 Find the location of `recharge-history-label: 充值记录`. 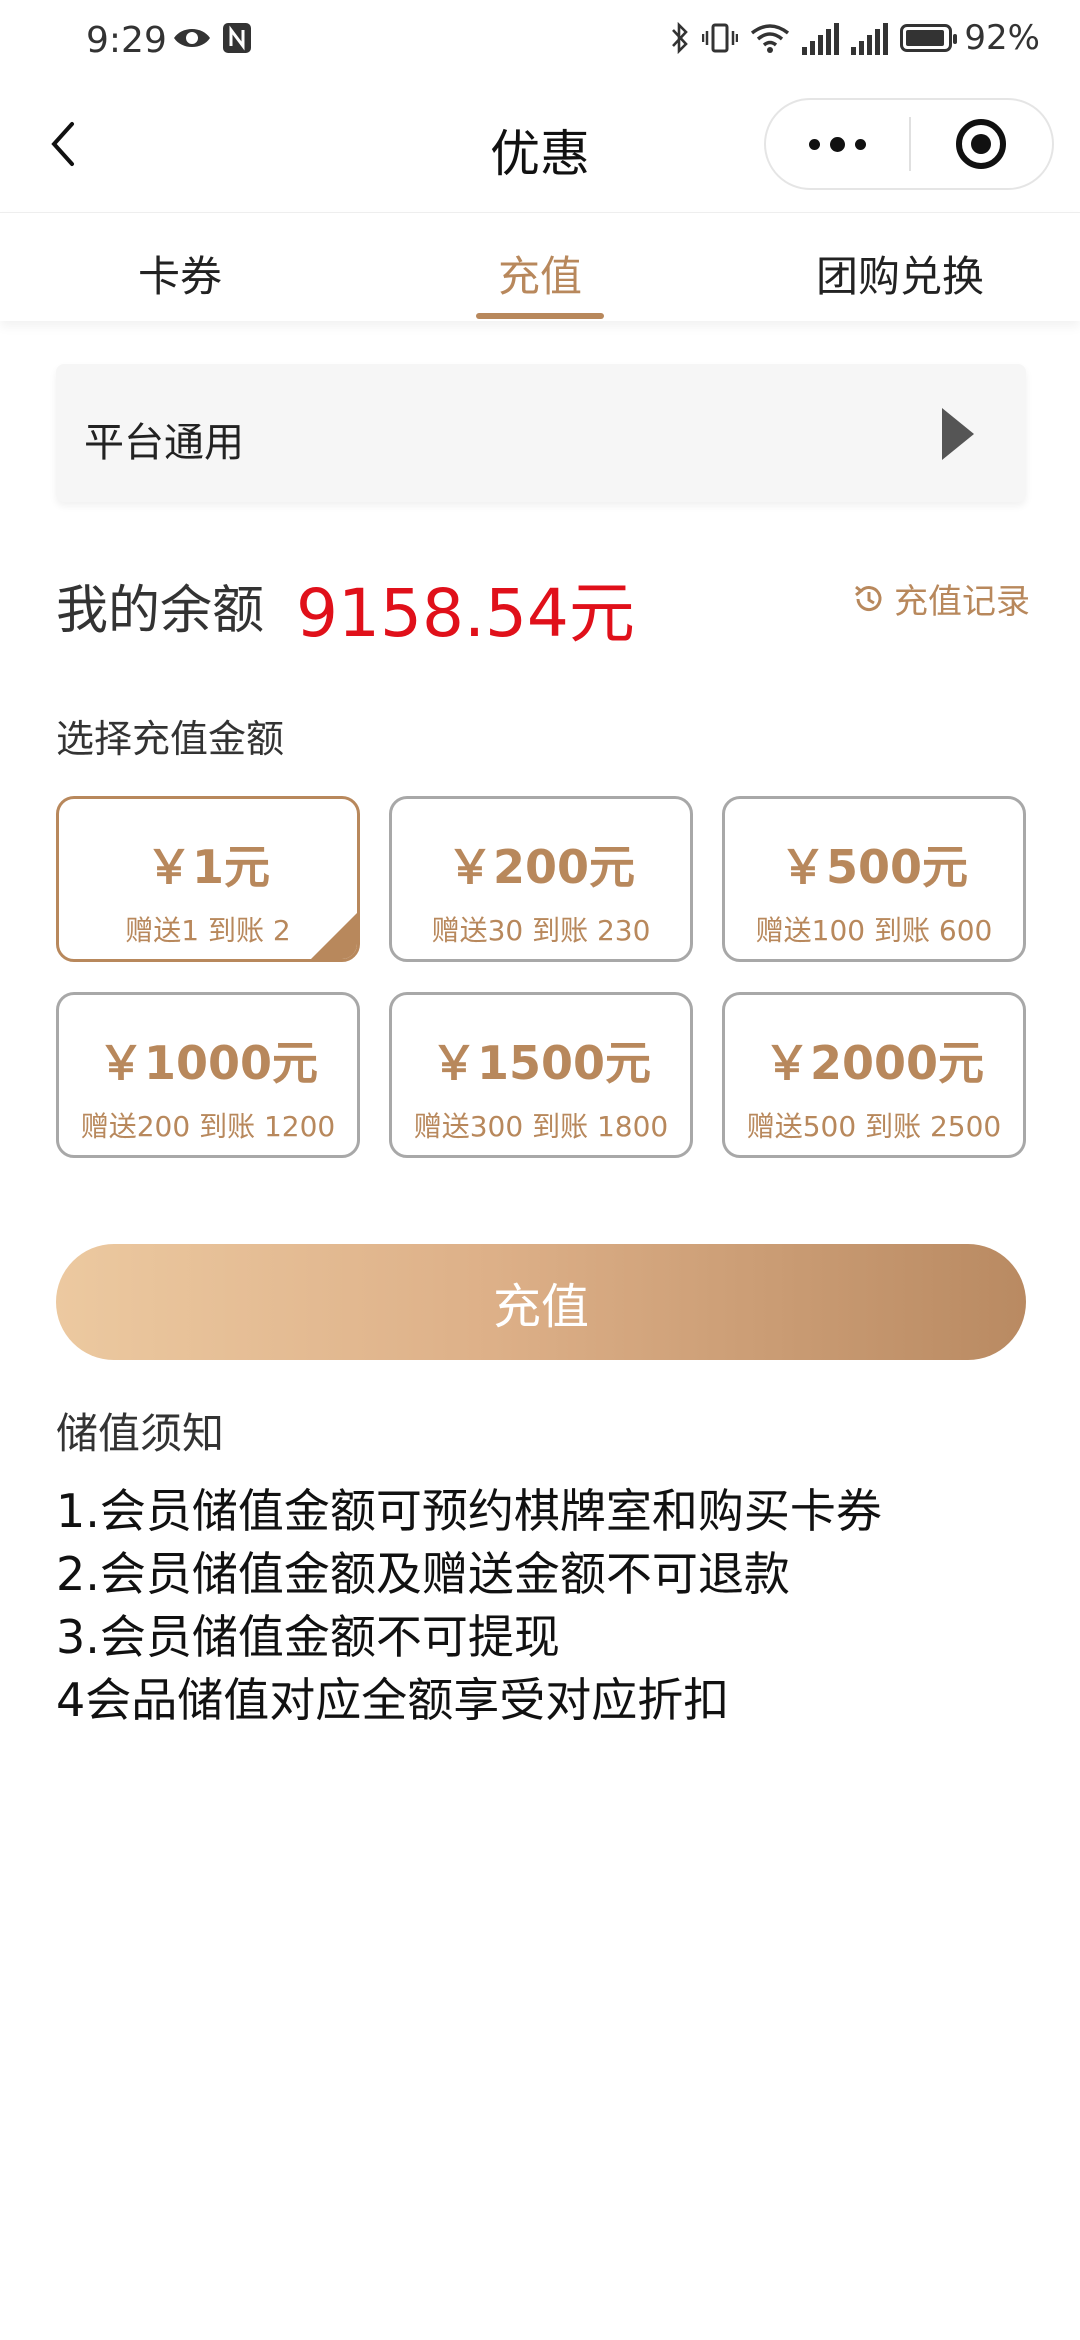

recharge-history-label: 充值记录 is located at coordinates (962, 602).